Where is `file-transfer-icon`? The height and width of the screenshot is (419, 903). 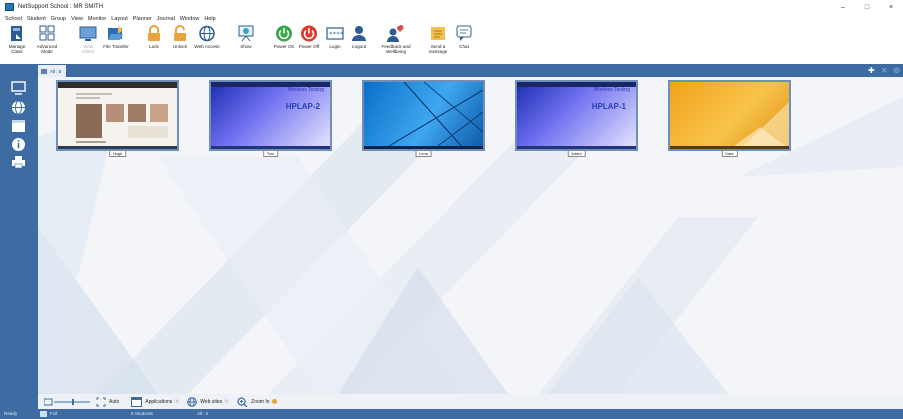 file-transfer-icon is located at coordinates (115, 33).